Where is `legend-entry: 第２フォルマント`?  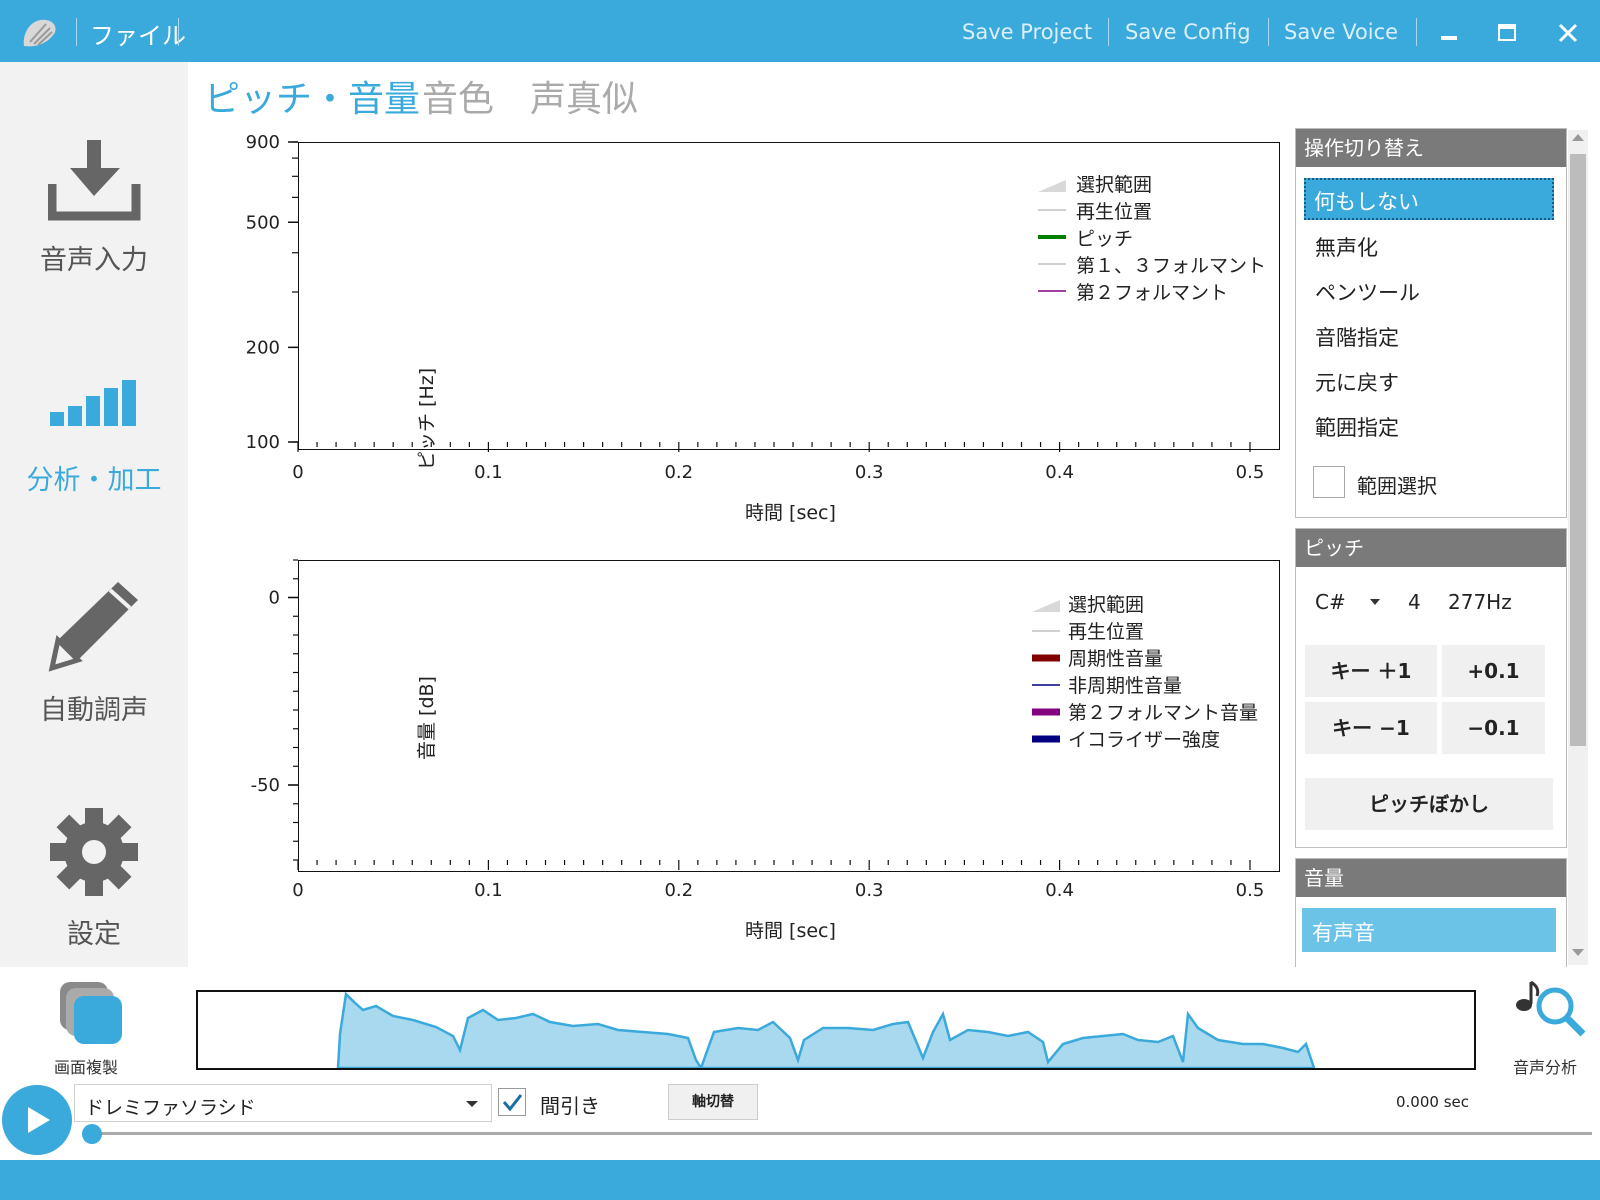
legend-entry: 第２フォルマント is located at coordinates (1152, 293).